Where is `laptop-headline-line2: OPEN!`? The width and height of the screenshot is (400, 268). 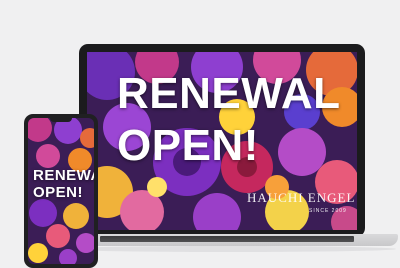
laptop-headline-line2: OPEN! is located at coordinates (188, 145).